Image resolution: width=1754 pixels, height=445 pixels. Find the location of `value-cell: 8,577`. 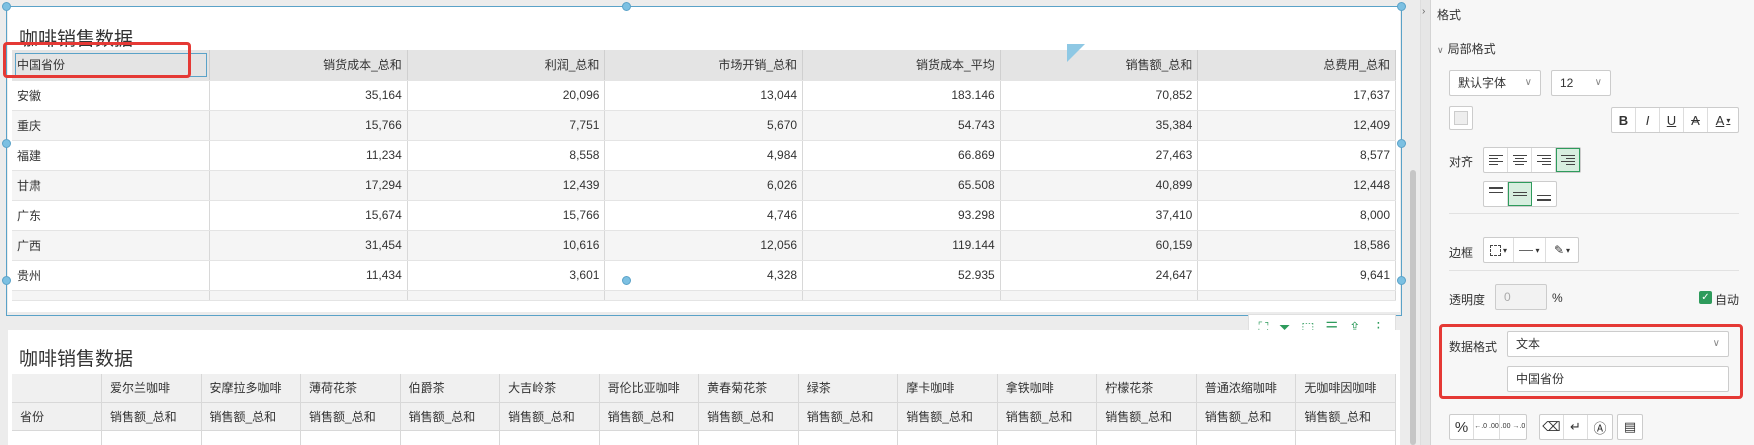

value-cell: 8,577 is located at coordinates (1296, 155).